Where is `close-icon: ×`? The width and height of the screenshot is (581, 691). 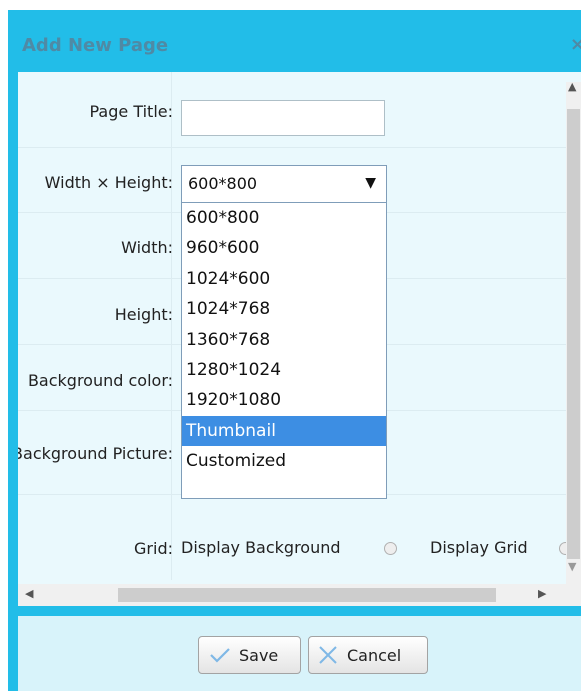
close-icon: × is located at coordinates (575, 44).